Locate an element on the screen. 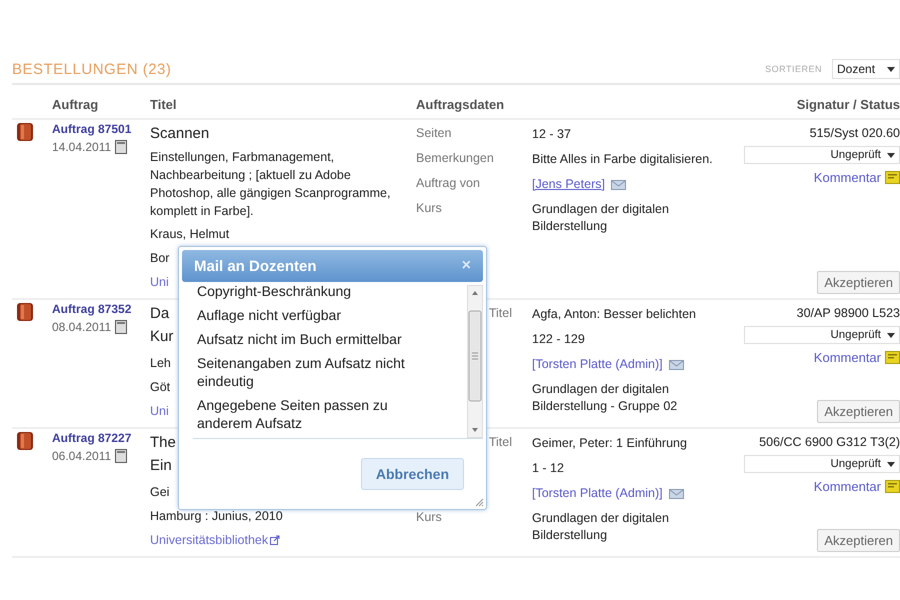 The width and height of the screenshot is (900, 600). field-value: Geimer, Peter: 1 Einführung is located at coordinates (610, 443).